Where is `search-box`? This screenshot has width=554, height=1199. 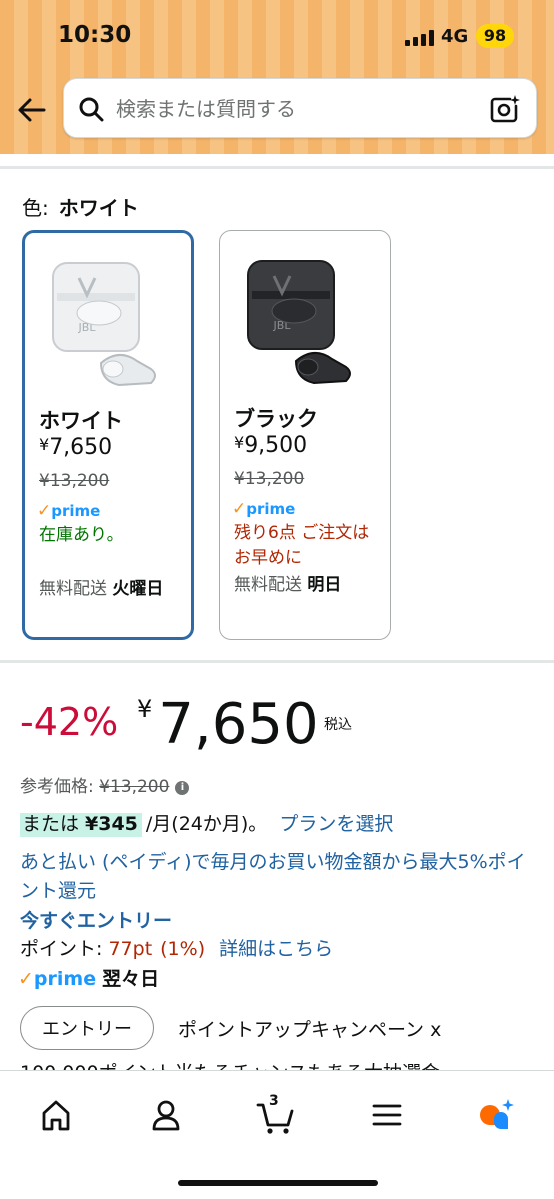
search-box is located at coordinates (300, 108).